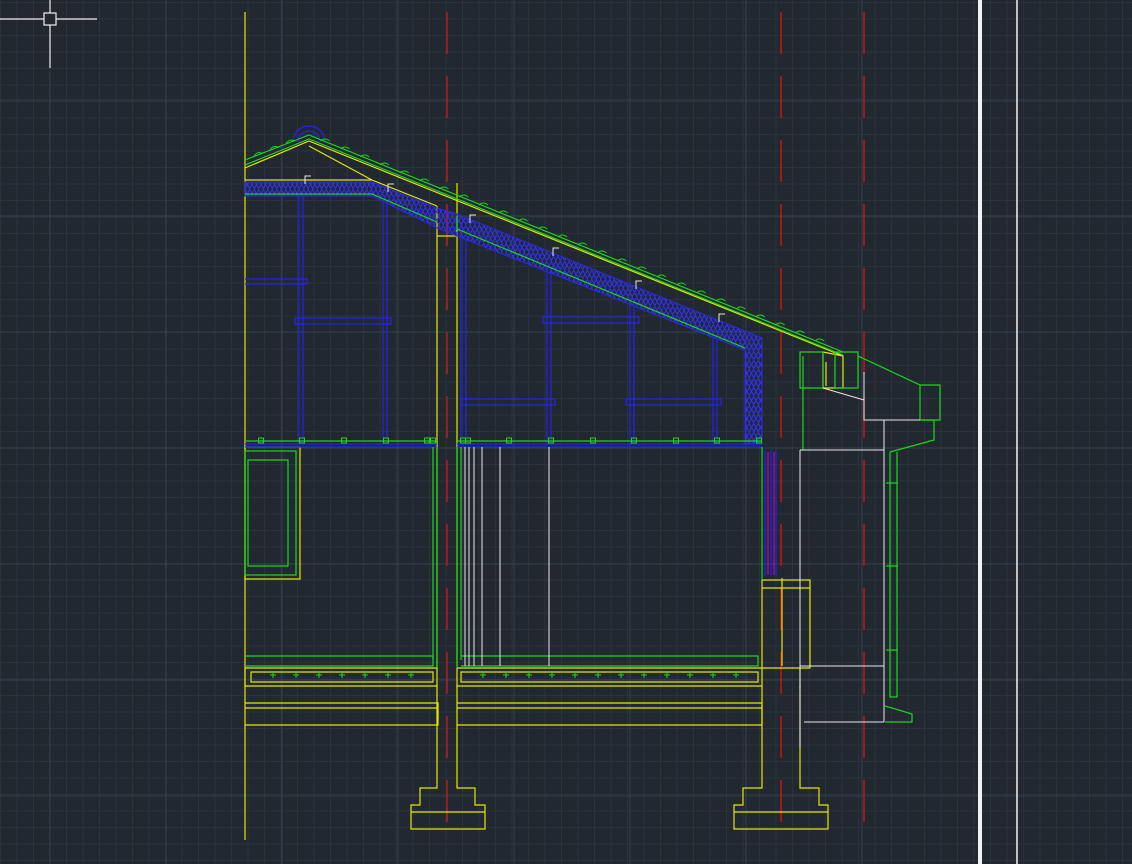 This screenshot has height=864, width=1132. I want to click on cad-crosshair-cursor-icon, so click(48, 34).